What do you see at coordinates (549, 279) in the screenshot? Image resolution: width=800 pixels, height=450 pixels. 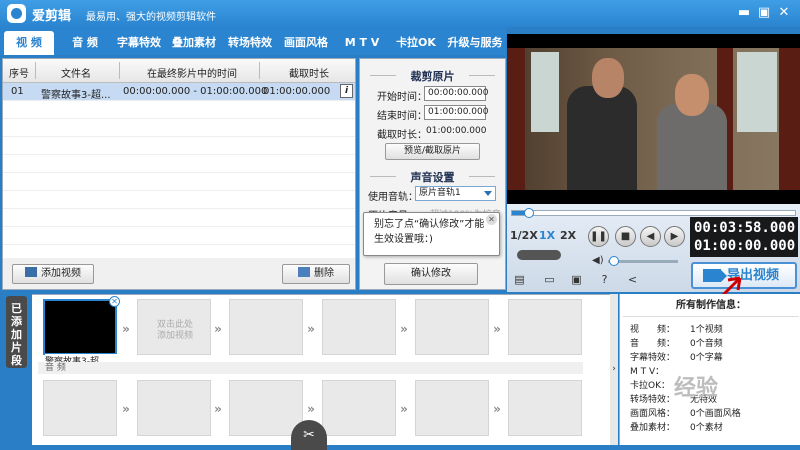 I see `folder-icon: ▭` at bounding box center [549, 279].